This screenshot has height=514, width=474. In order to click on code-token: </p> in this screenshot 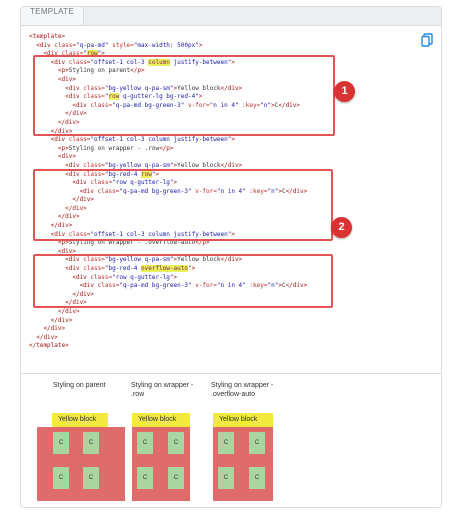, I will do `click(166, 148)`.